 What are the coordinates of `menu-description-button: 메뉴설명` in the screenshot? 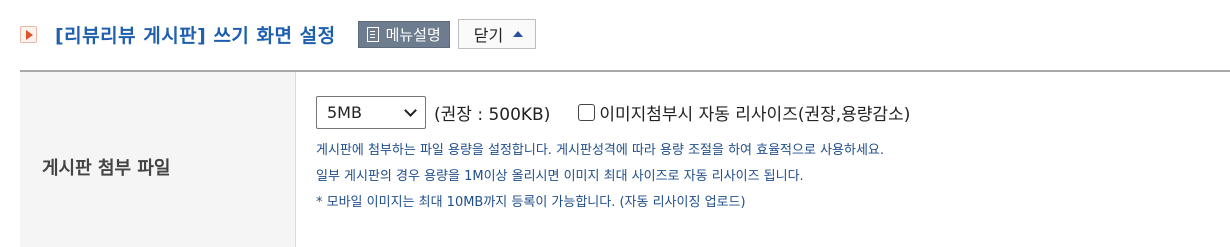 It's located at (403, 34).